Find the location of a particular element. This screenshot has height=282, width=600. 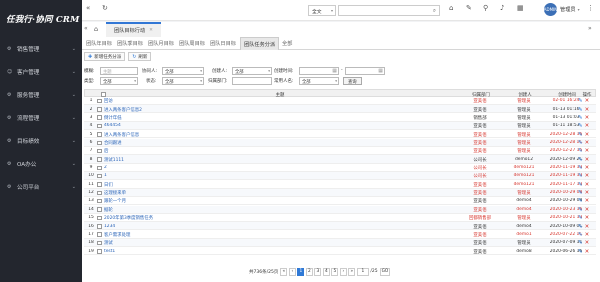

ctime-from-input: ▦ is located at coordinates (319, 71).